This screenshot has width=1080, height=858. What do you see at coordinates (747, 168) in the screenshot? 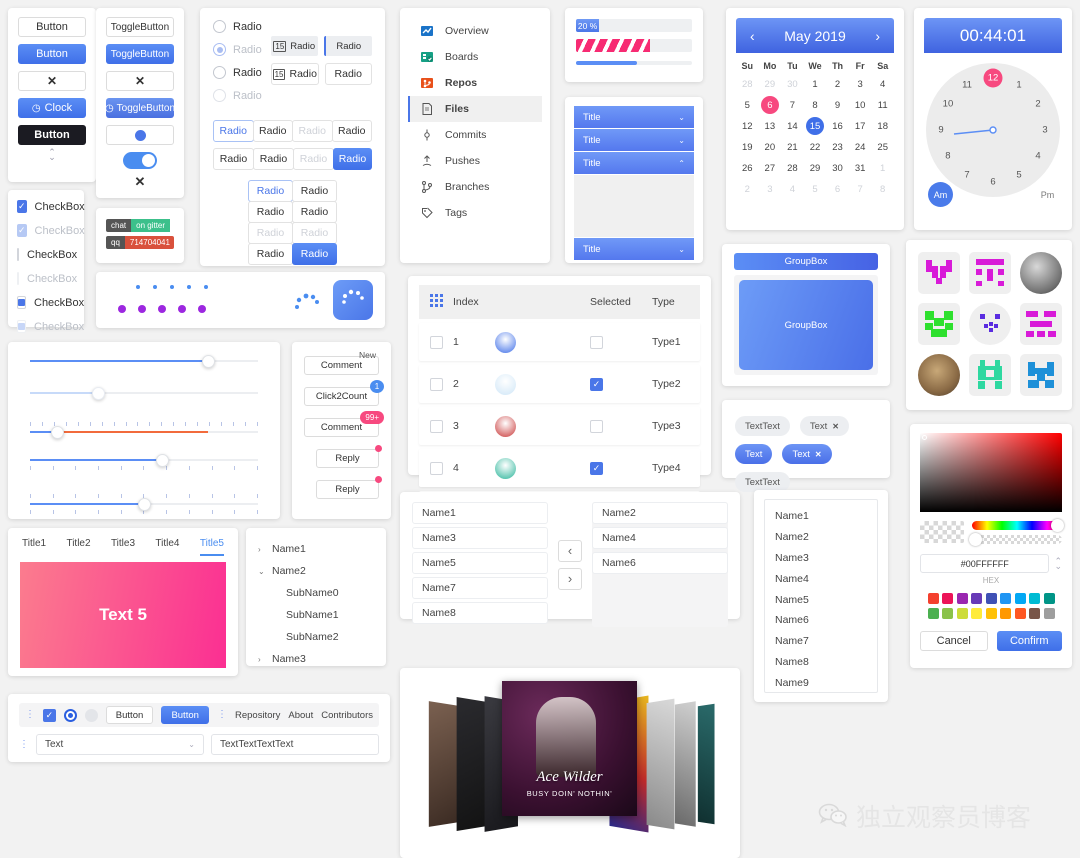
I see `calendar-day: 26` at bounding box center [747, 168].